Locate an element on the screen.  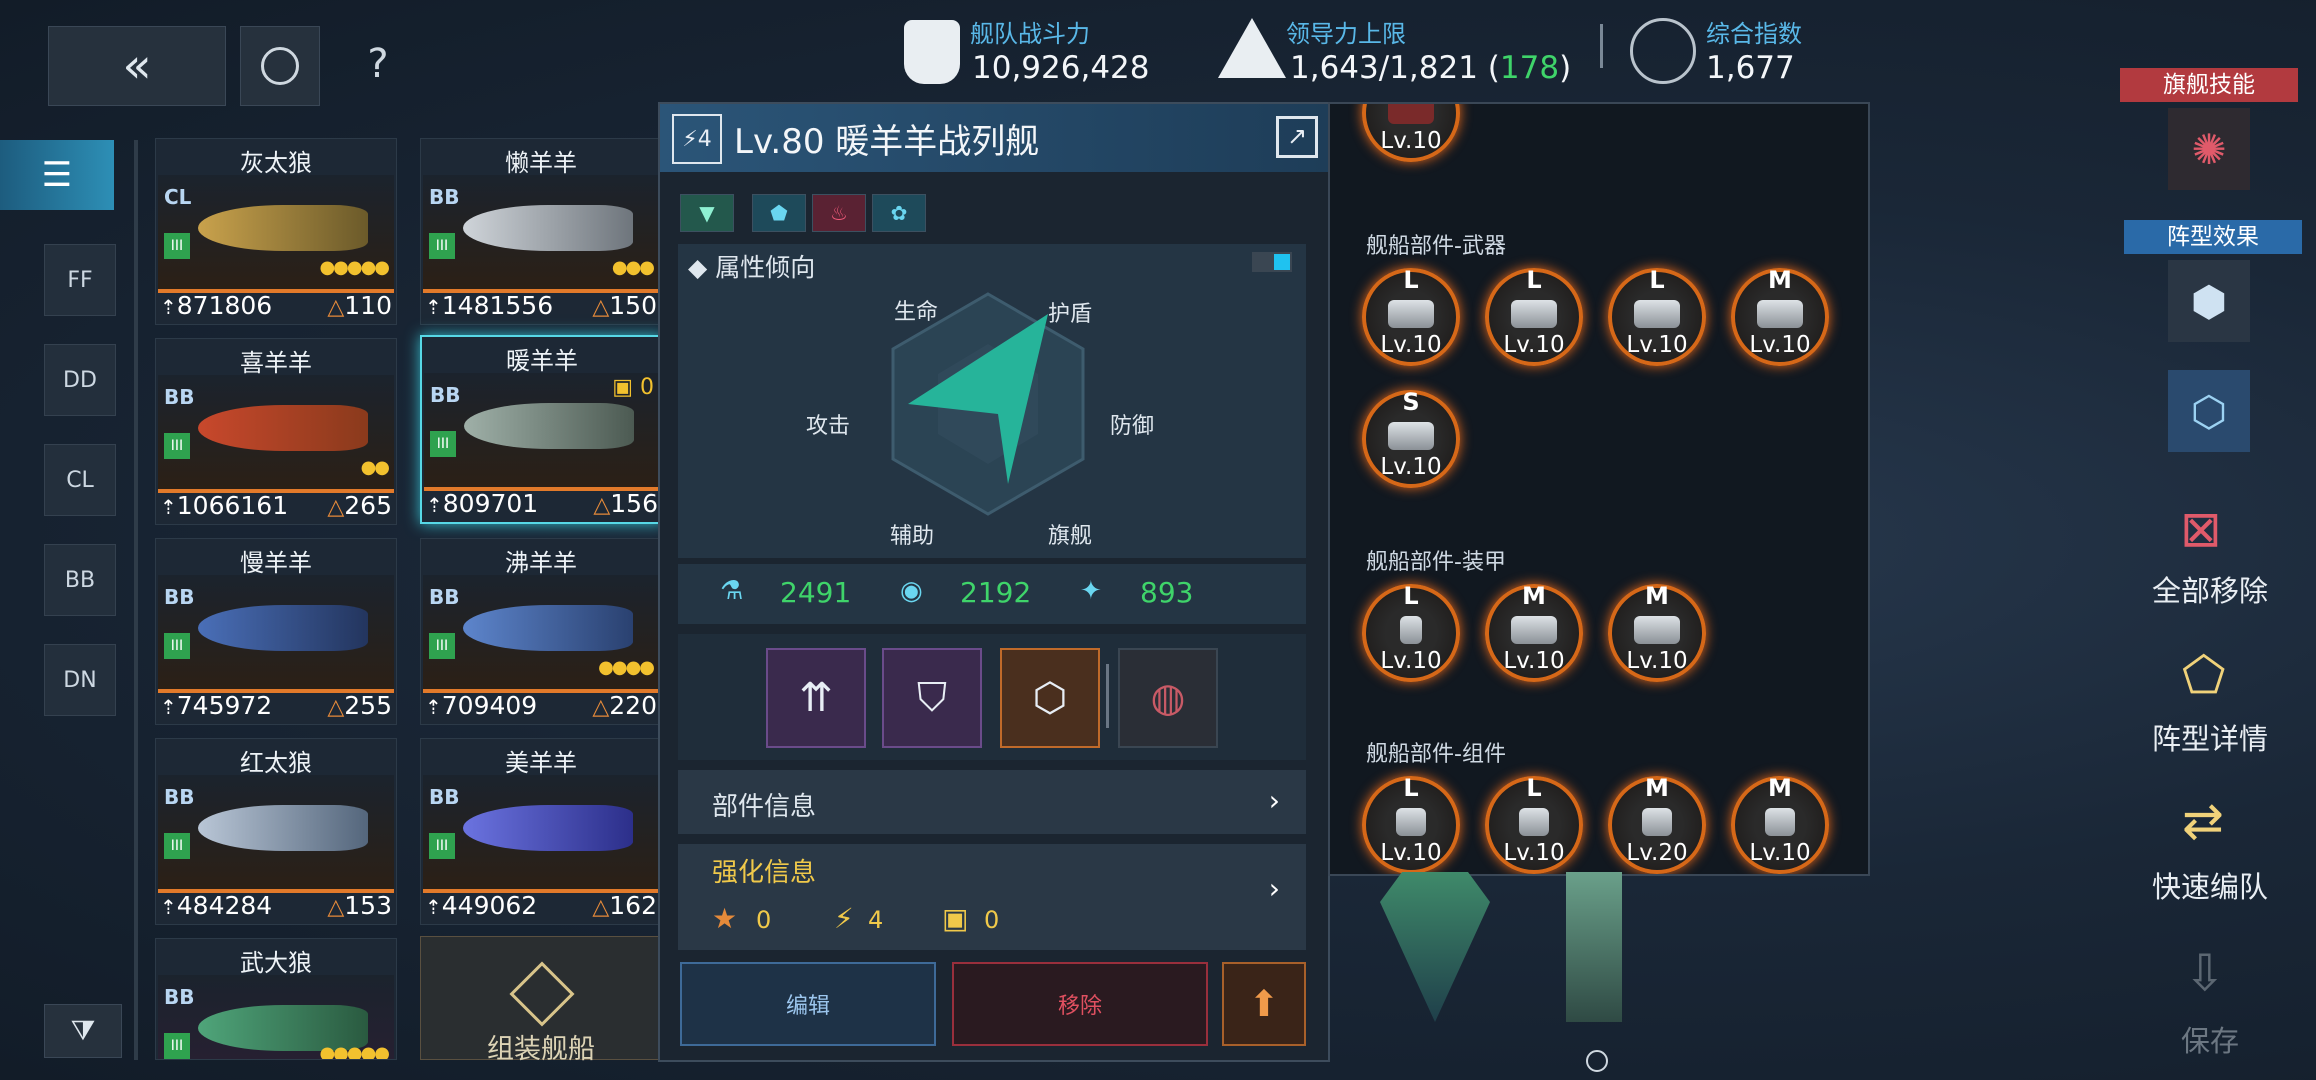
module-slot: ⬡ is located at coordinates (1050, 698).